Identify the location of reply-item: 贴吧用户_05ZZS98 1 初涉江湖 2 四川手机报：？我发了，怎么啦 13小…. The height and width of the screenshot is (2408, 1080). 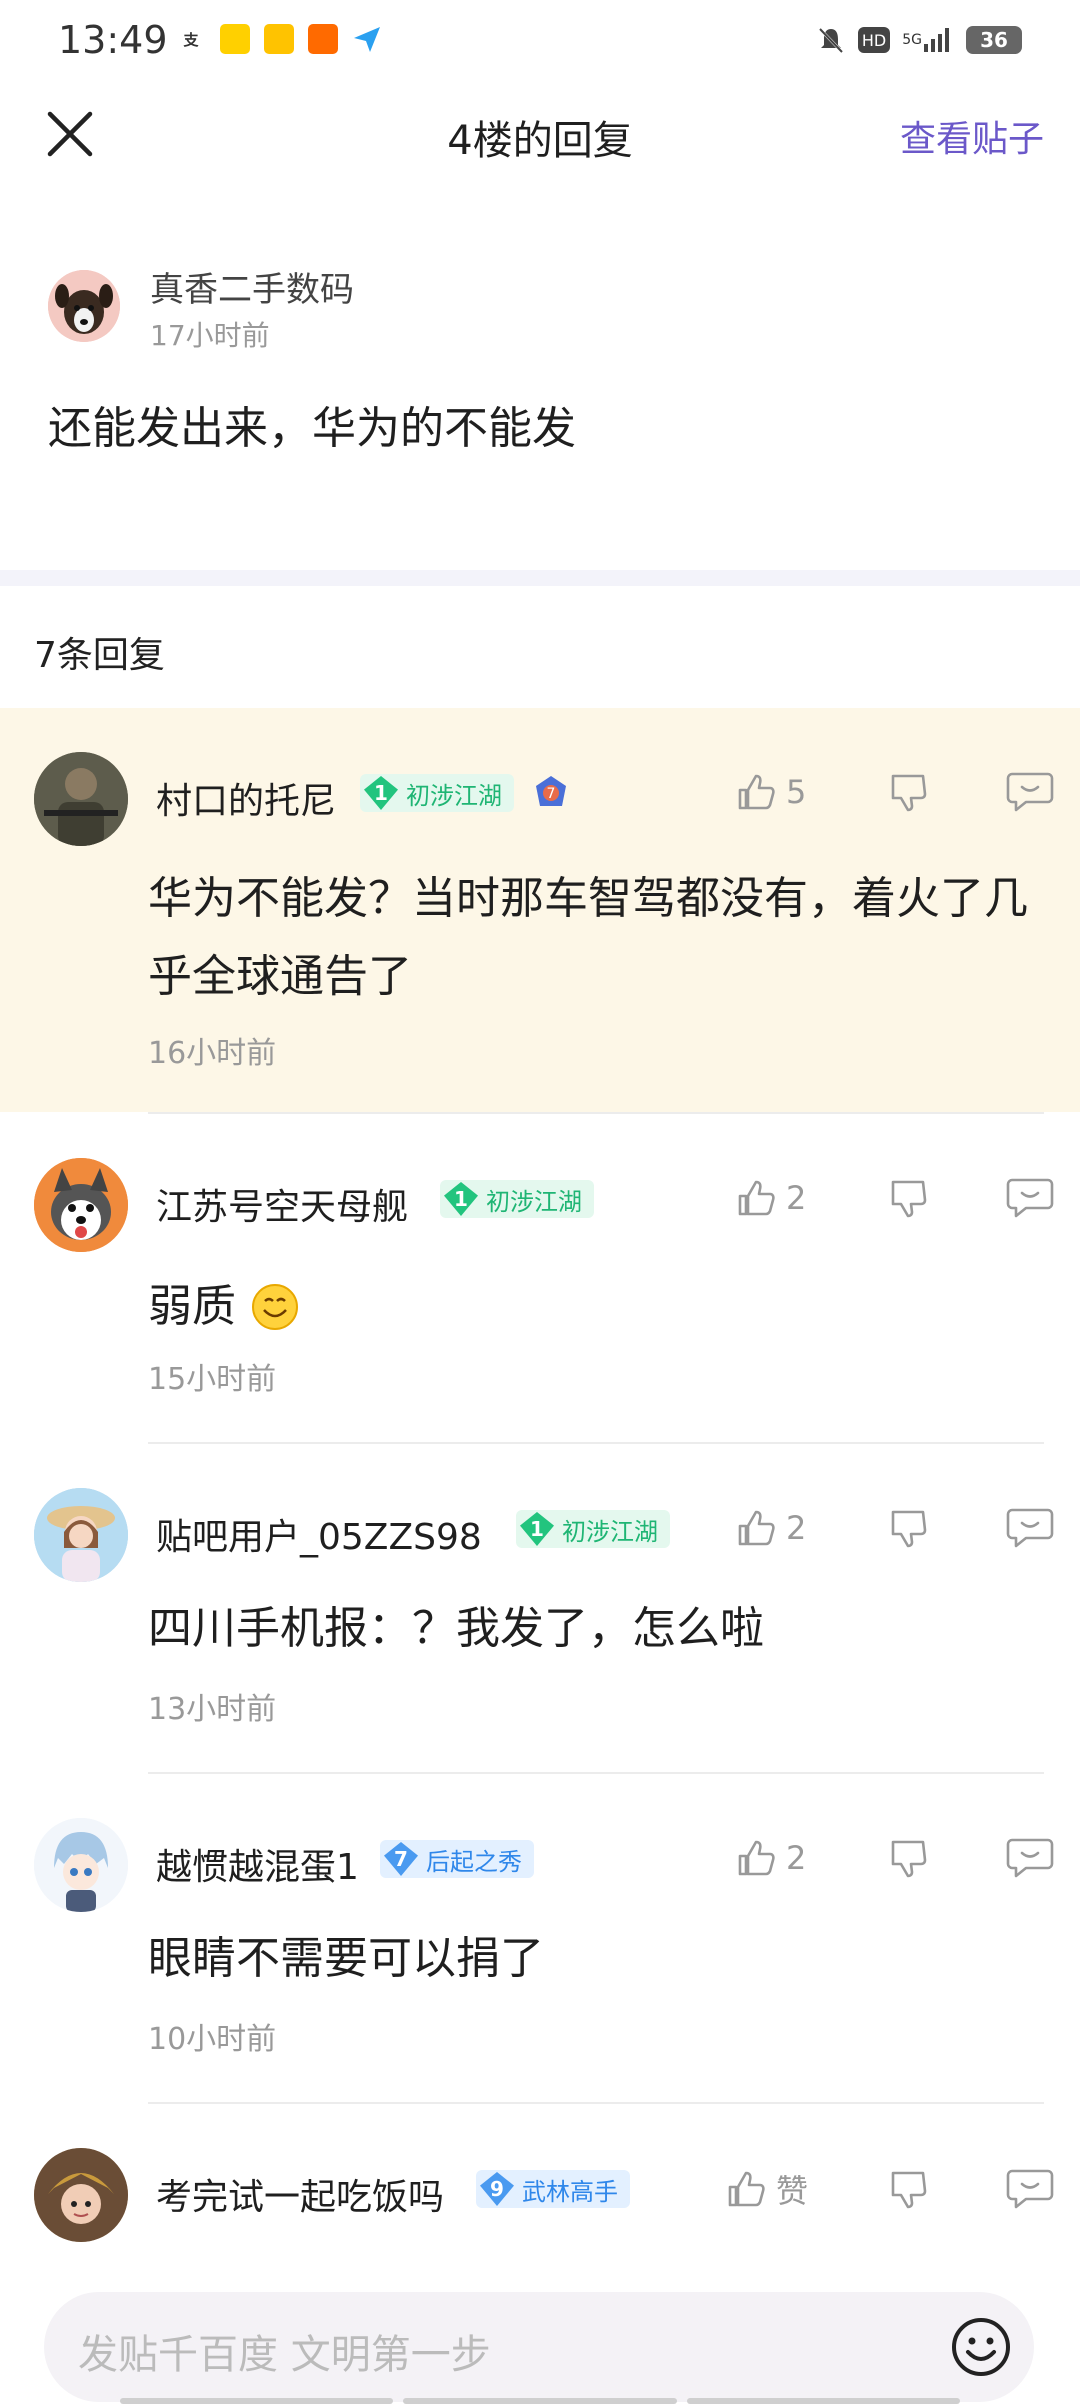
(540, 1609).